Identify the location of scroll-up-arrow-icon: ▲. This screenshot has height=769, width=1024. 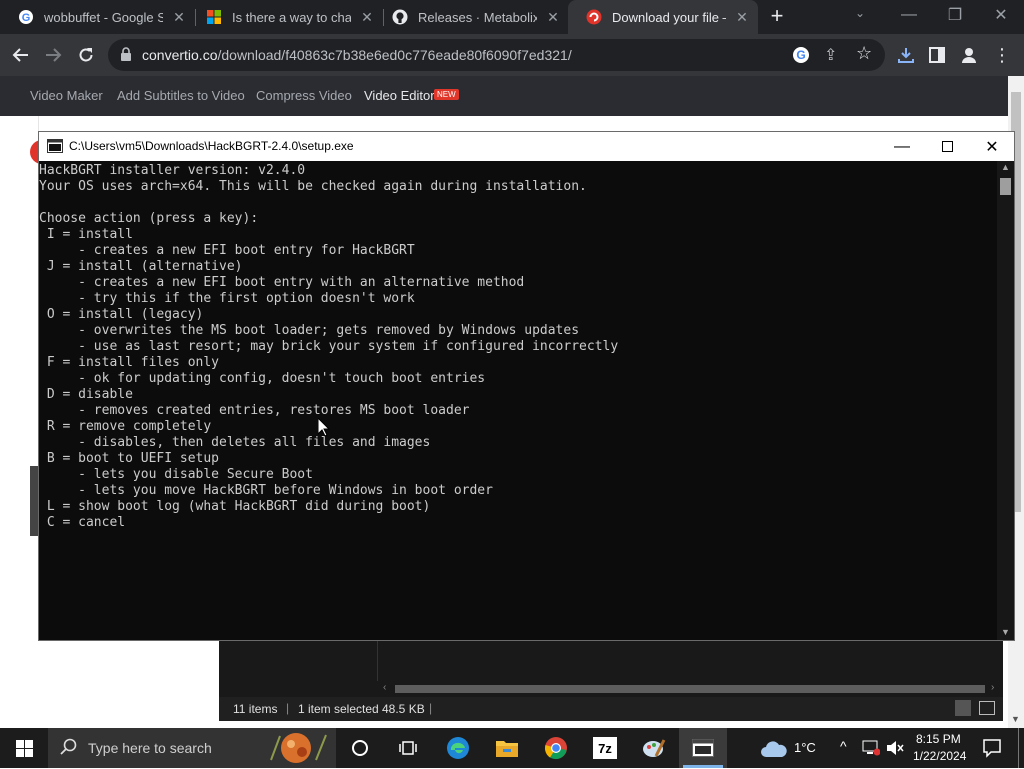
(1005, 167).